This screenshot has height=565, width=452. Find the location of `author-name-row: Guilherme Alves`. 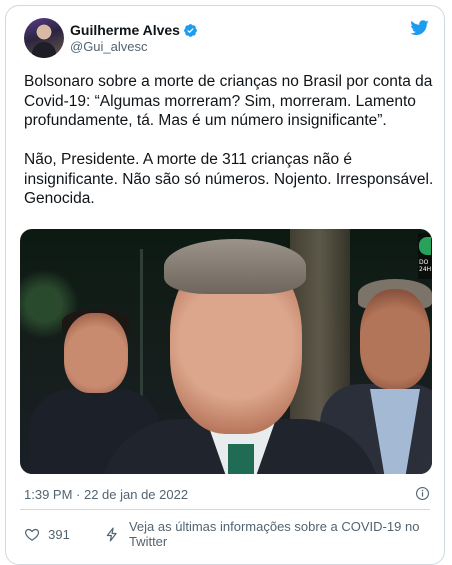

author-name-row: Guilherme Alves is located at coordinates (134, 30).